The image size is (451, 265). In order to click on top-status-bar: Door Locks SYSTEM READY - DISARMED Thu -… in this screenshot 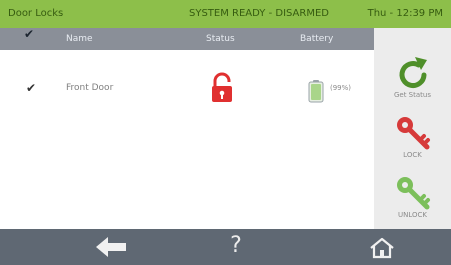, I will do `click(225, 14)`.